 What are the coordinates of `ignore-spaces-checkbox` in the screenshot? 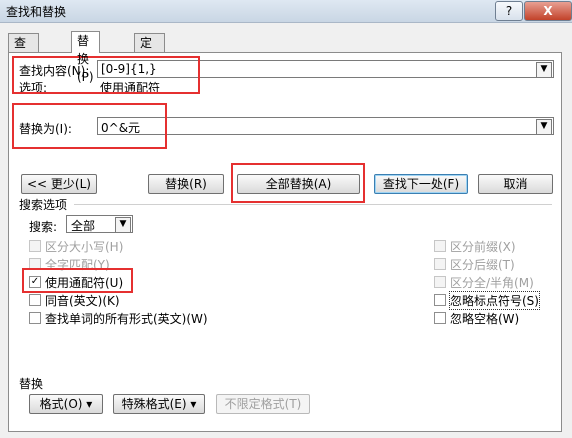 It's located at (440, 318).